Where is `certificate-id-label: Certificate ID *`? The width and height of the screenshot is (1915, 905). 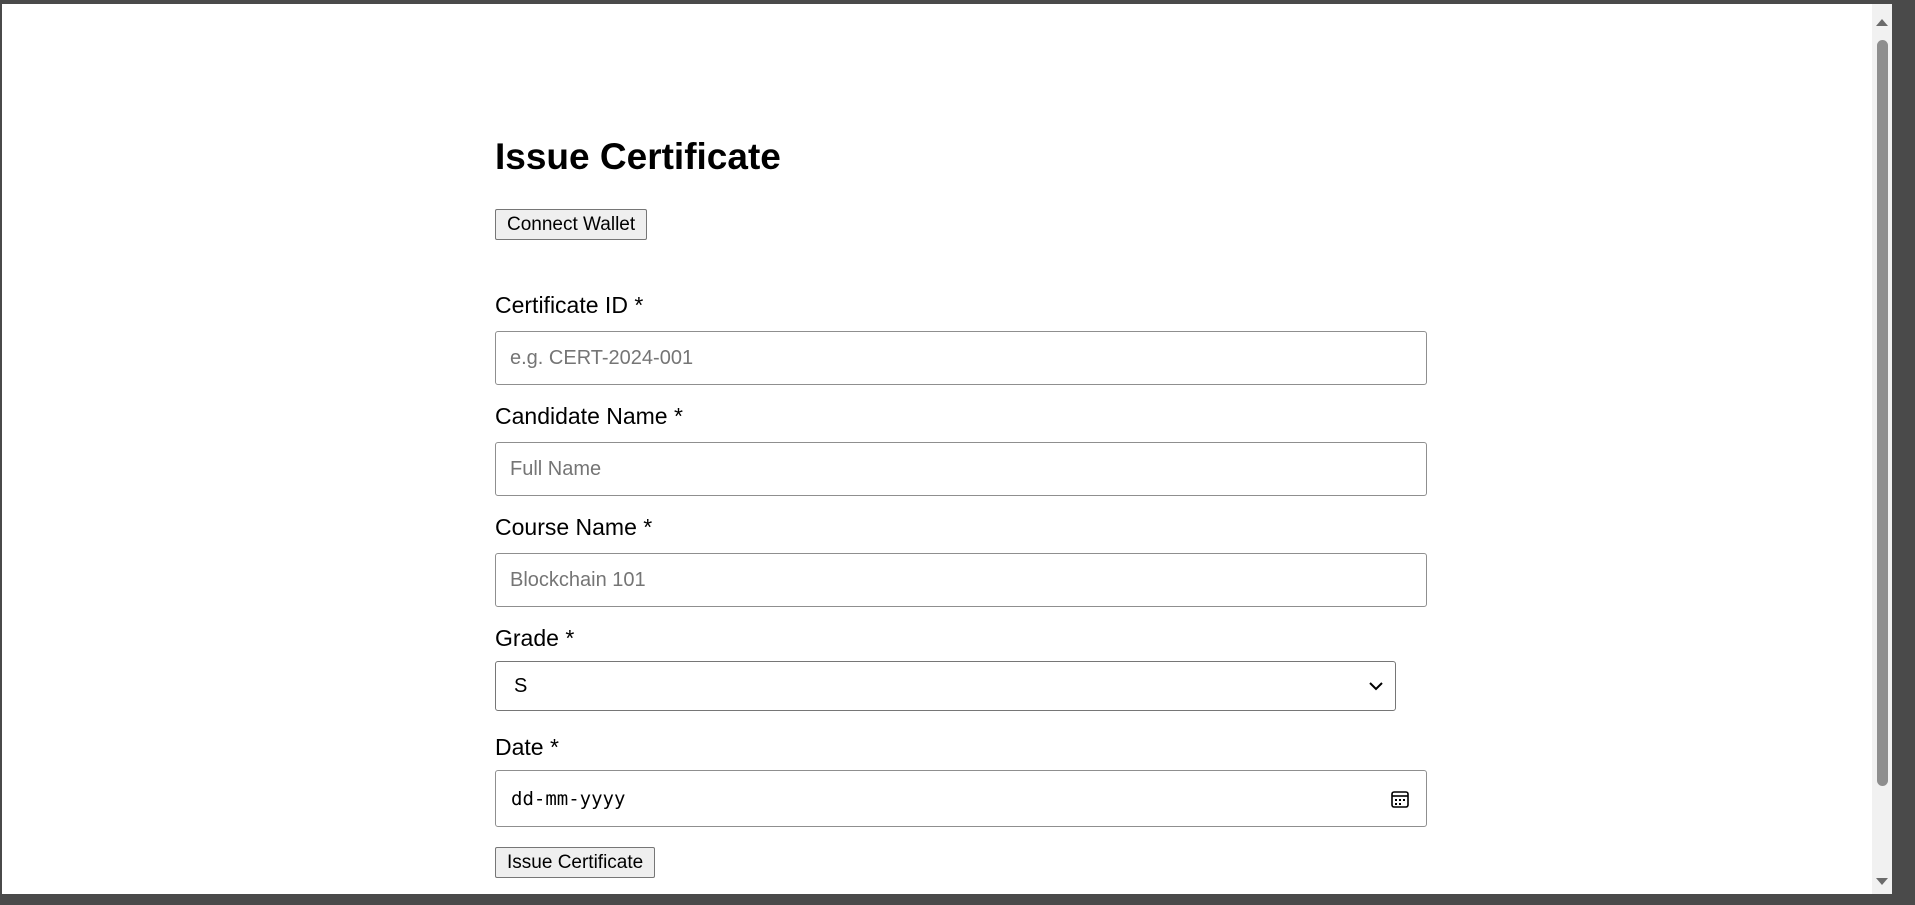 certificate-id-label: Certificate ID * is located at coordinates (569, 305).